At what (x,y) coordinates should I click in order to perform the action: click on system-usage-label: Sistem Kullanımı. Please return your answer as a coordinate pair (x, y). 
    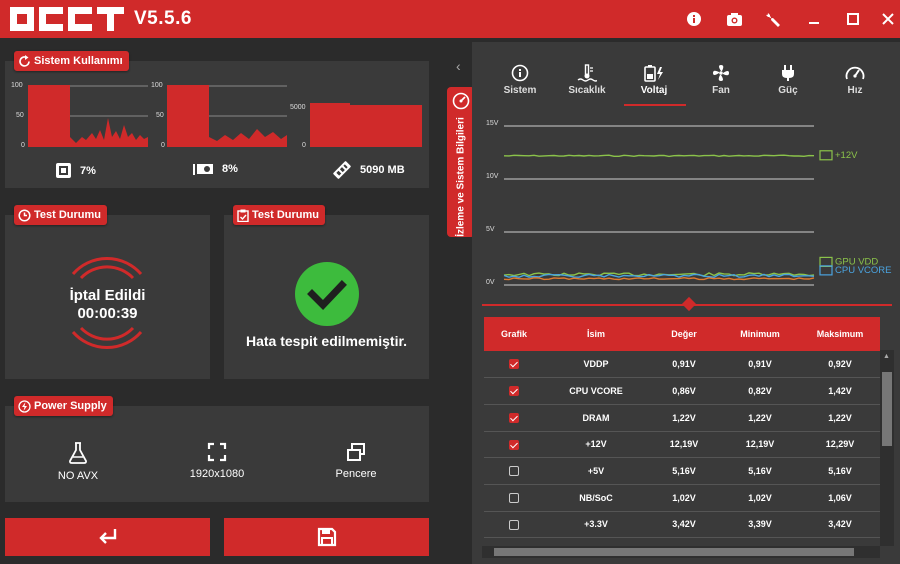
    Looking at the image, I should click on (71, 61).